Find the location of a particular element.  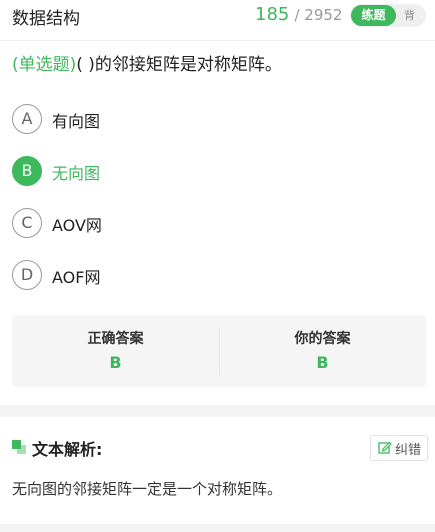

bottom-separator is located at coordinates (217, 528).